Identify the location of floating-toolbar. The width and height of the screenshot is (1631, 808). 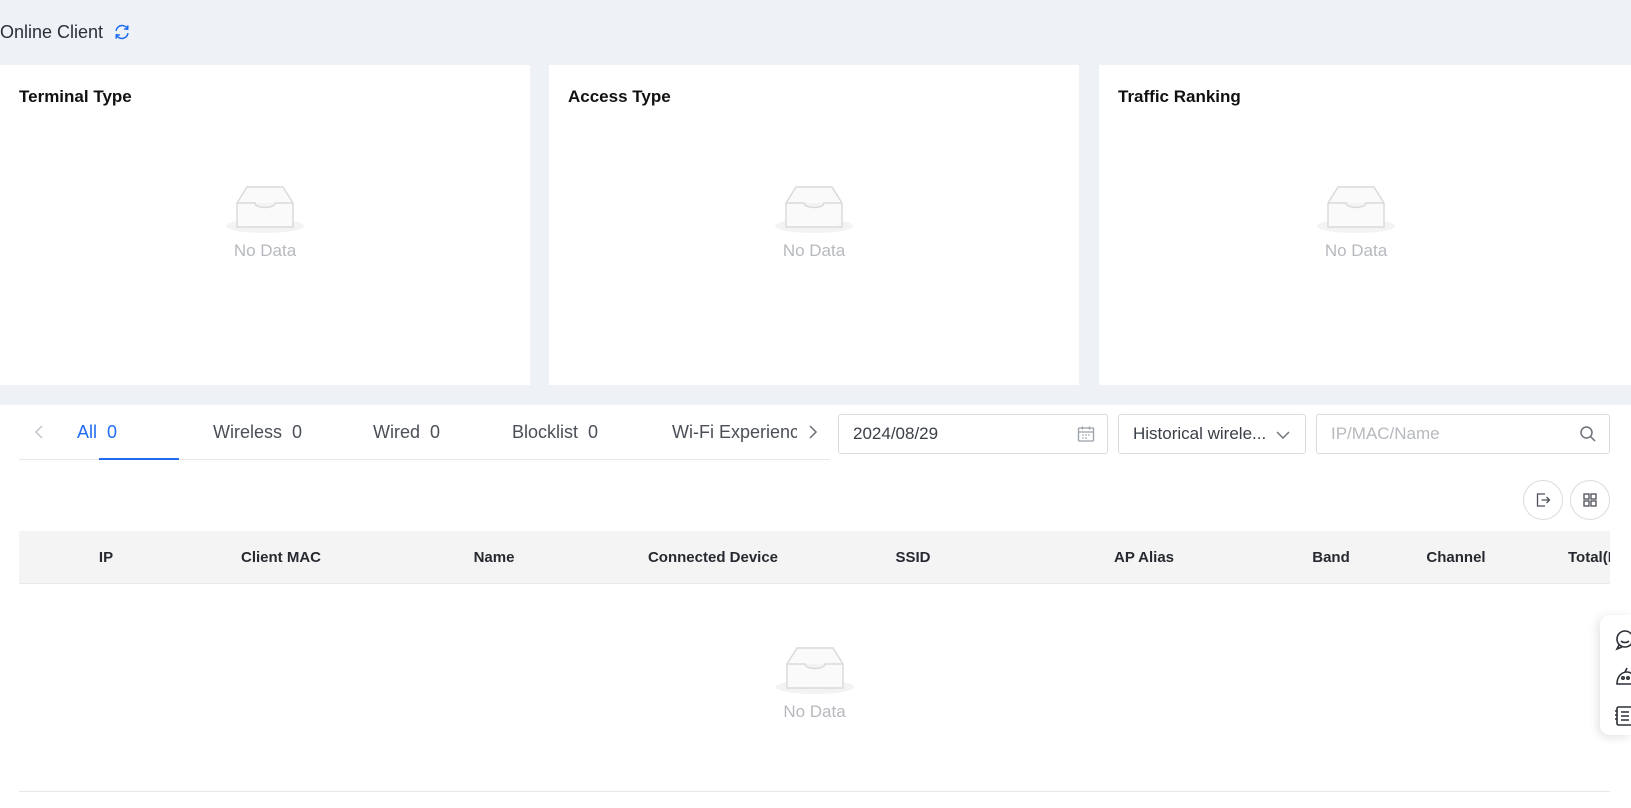
(1615, 675).